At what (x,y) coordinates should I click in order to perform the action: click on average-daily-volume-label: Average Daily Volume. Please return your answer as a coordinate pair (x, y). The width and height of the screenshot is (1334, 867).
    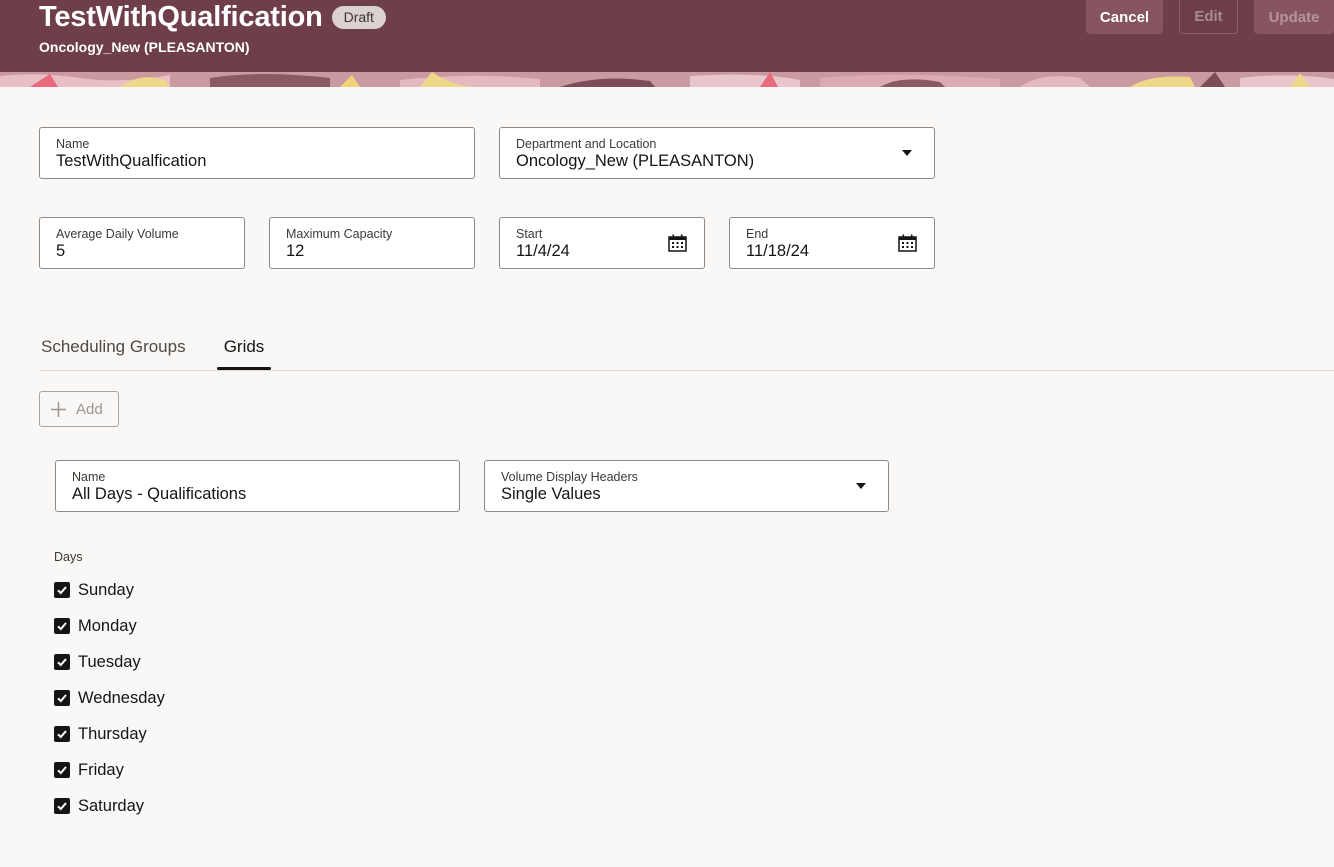
    Looking at the image, I should click on (117, 234).